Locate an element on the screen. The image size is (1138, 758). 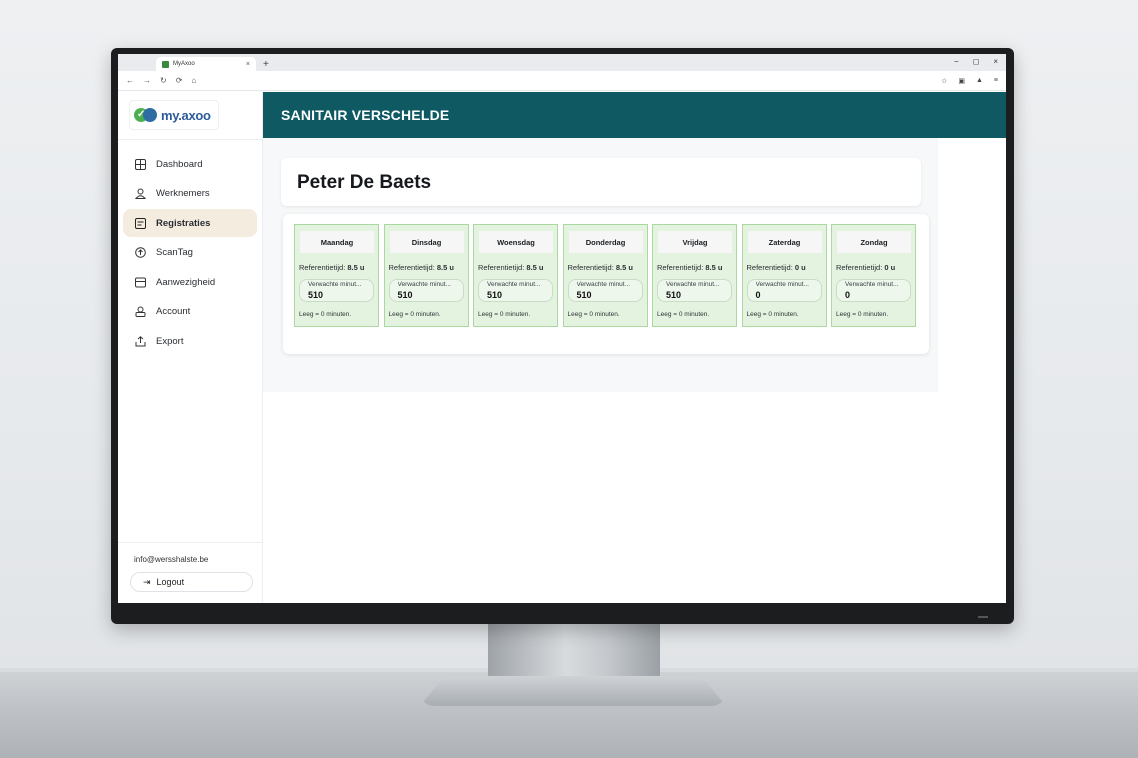
forward-icon: → is located at coordinates (147, 80).